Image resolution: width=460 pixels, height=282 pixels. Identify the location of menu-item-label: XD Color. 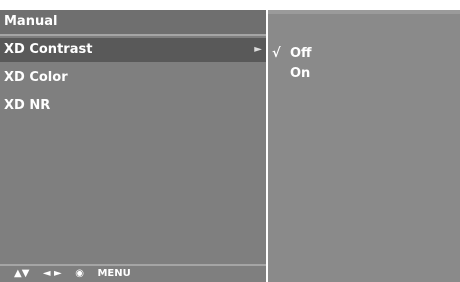
(36, 77).